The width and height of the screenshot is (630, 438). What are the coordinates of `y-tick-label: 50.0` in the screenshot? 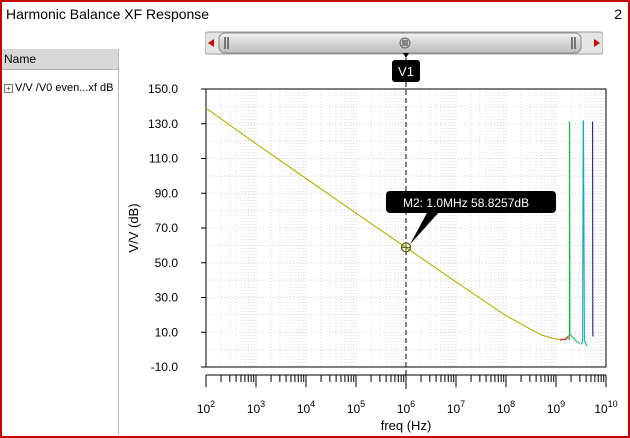 It's located at (167, 263).